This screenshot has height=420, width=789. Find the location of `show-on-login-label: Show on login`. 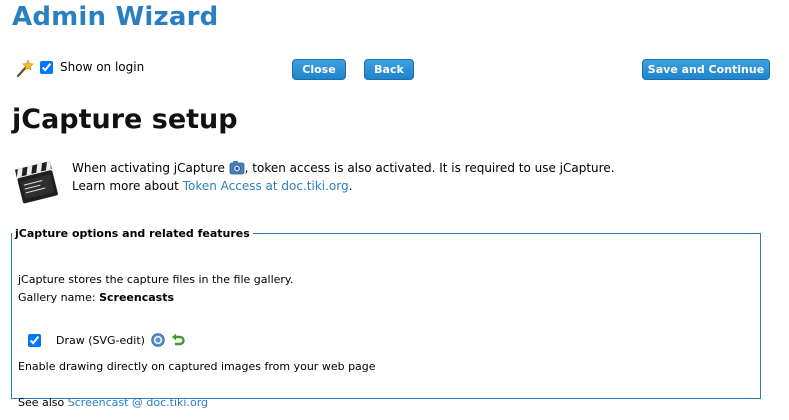

show-on-login-label: Show on login is located at coordinates (102, 67).